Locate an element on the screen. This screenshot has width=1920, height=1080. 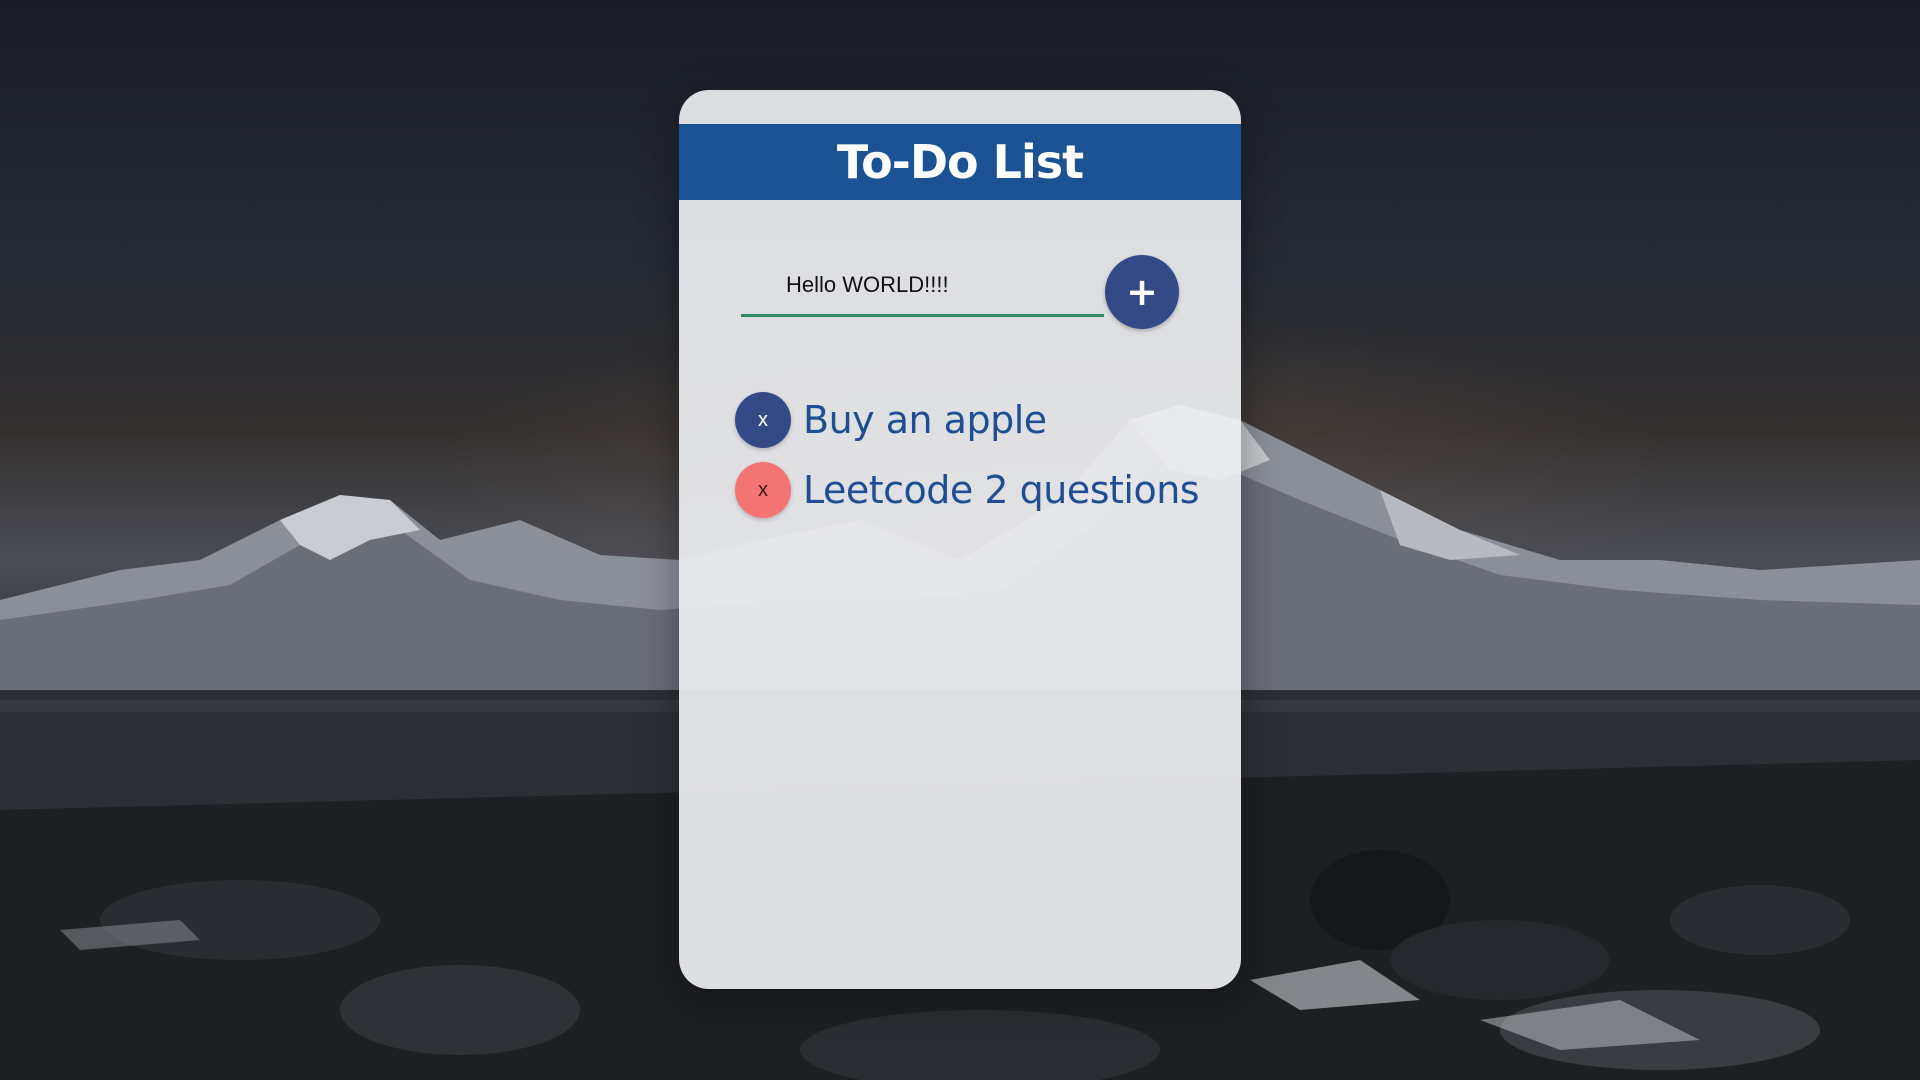
new-task-input is located at coordinates (922, 286).